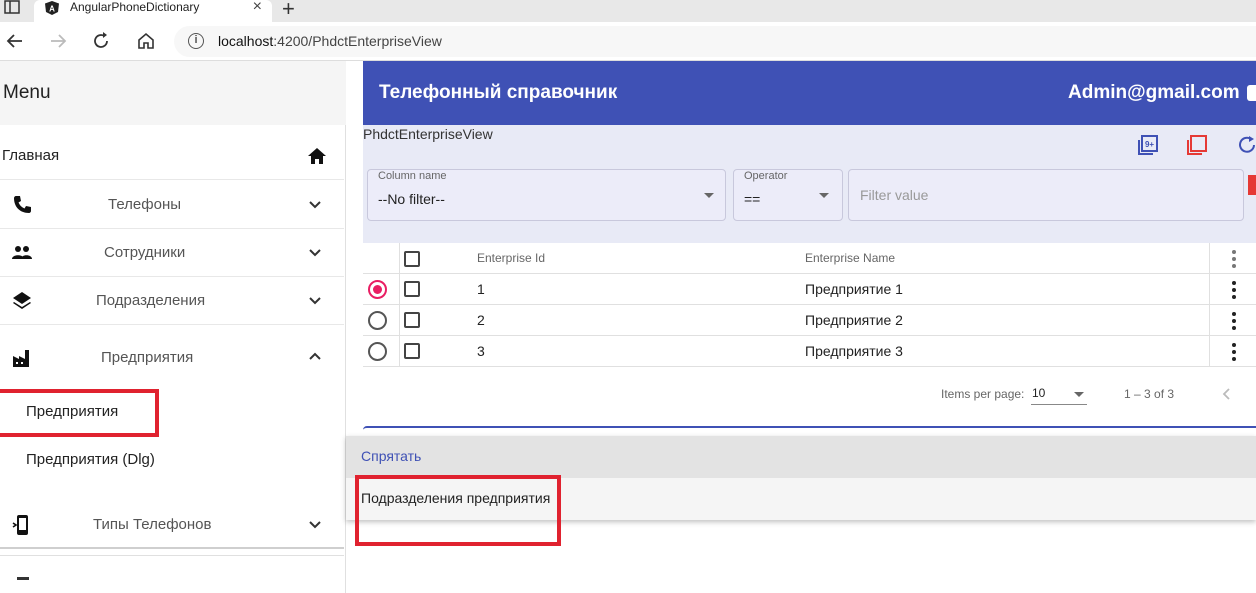 This screenshot has width=1256, height=593. I want to click on sidebar-item-label: Главная, so click(31, 155).